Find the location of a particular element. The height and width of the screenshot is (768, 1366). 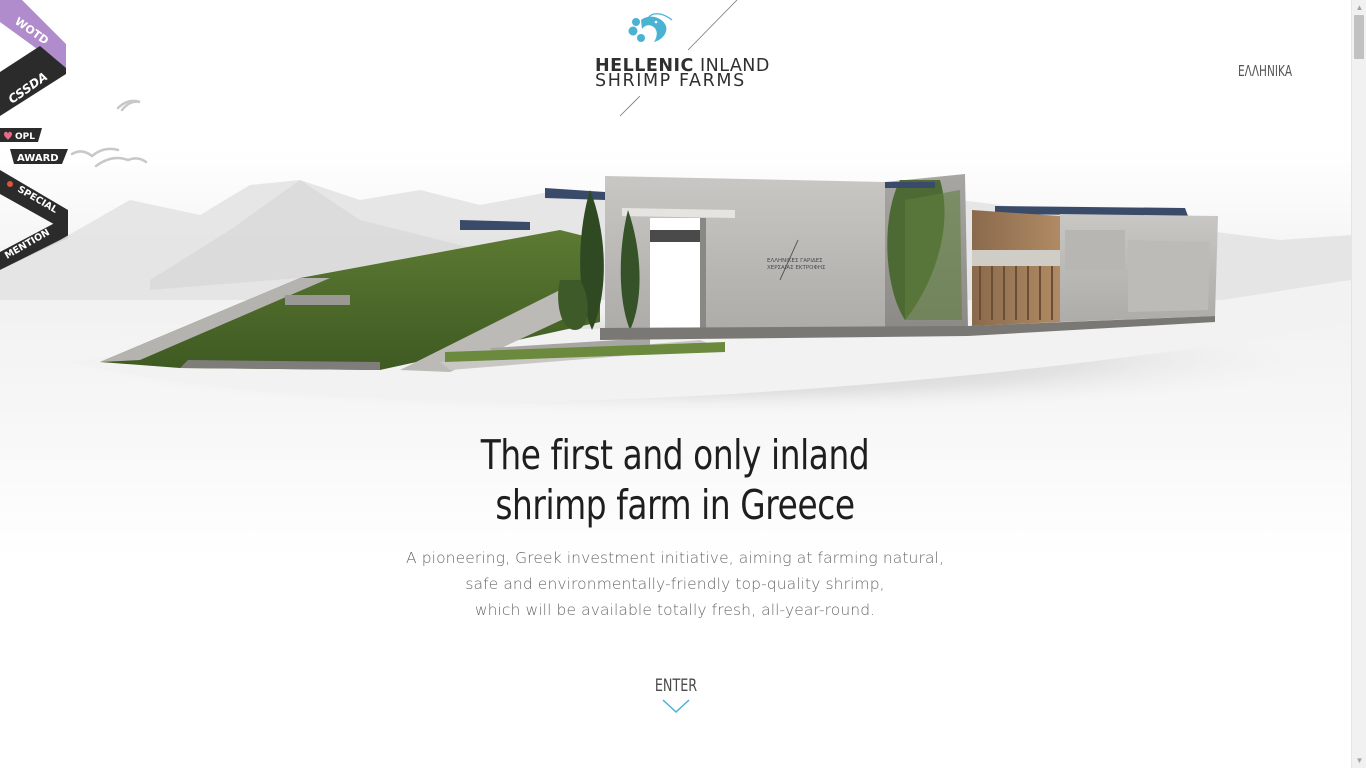

scrollbar-thumb is located at coordinates (1359, 37).